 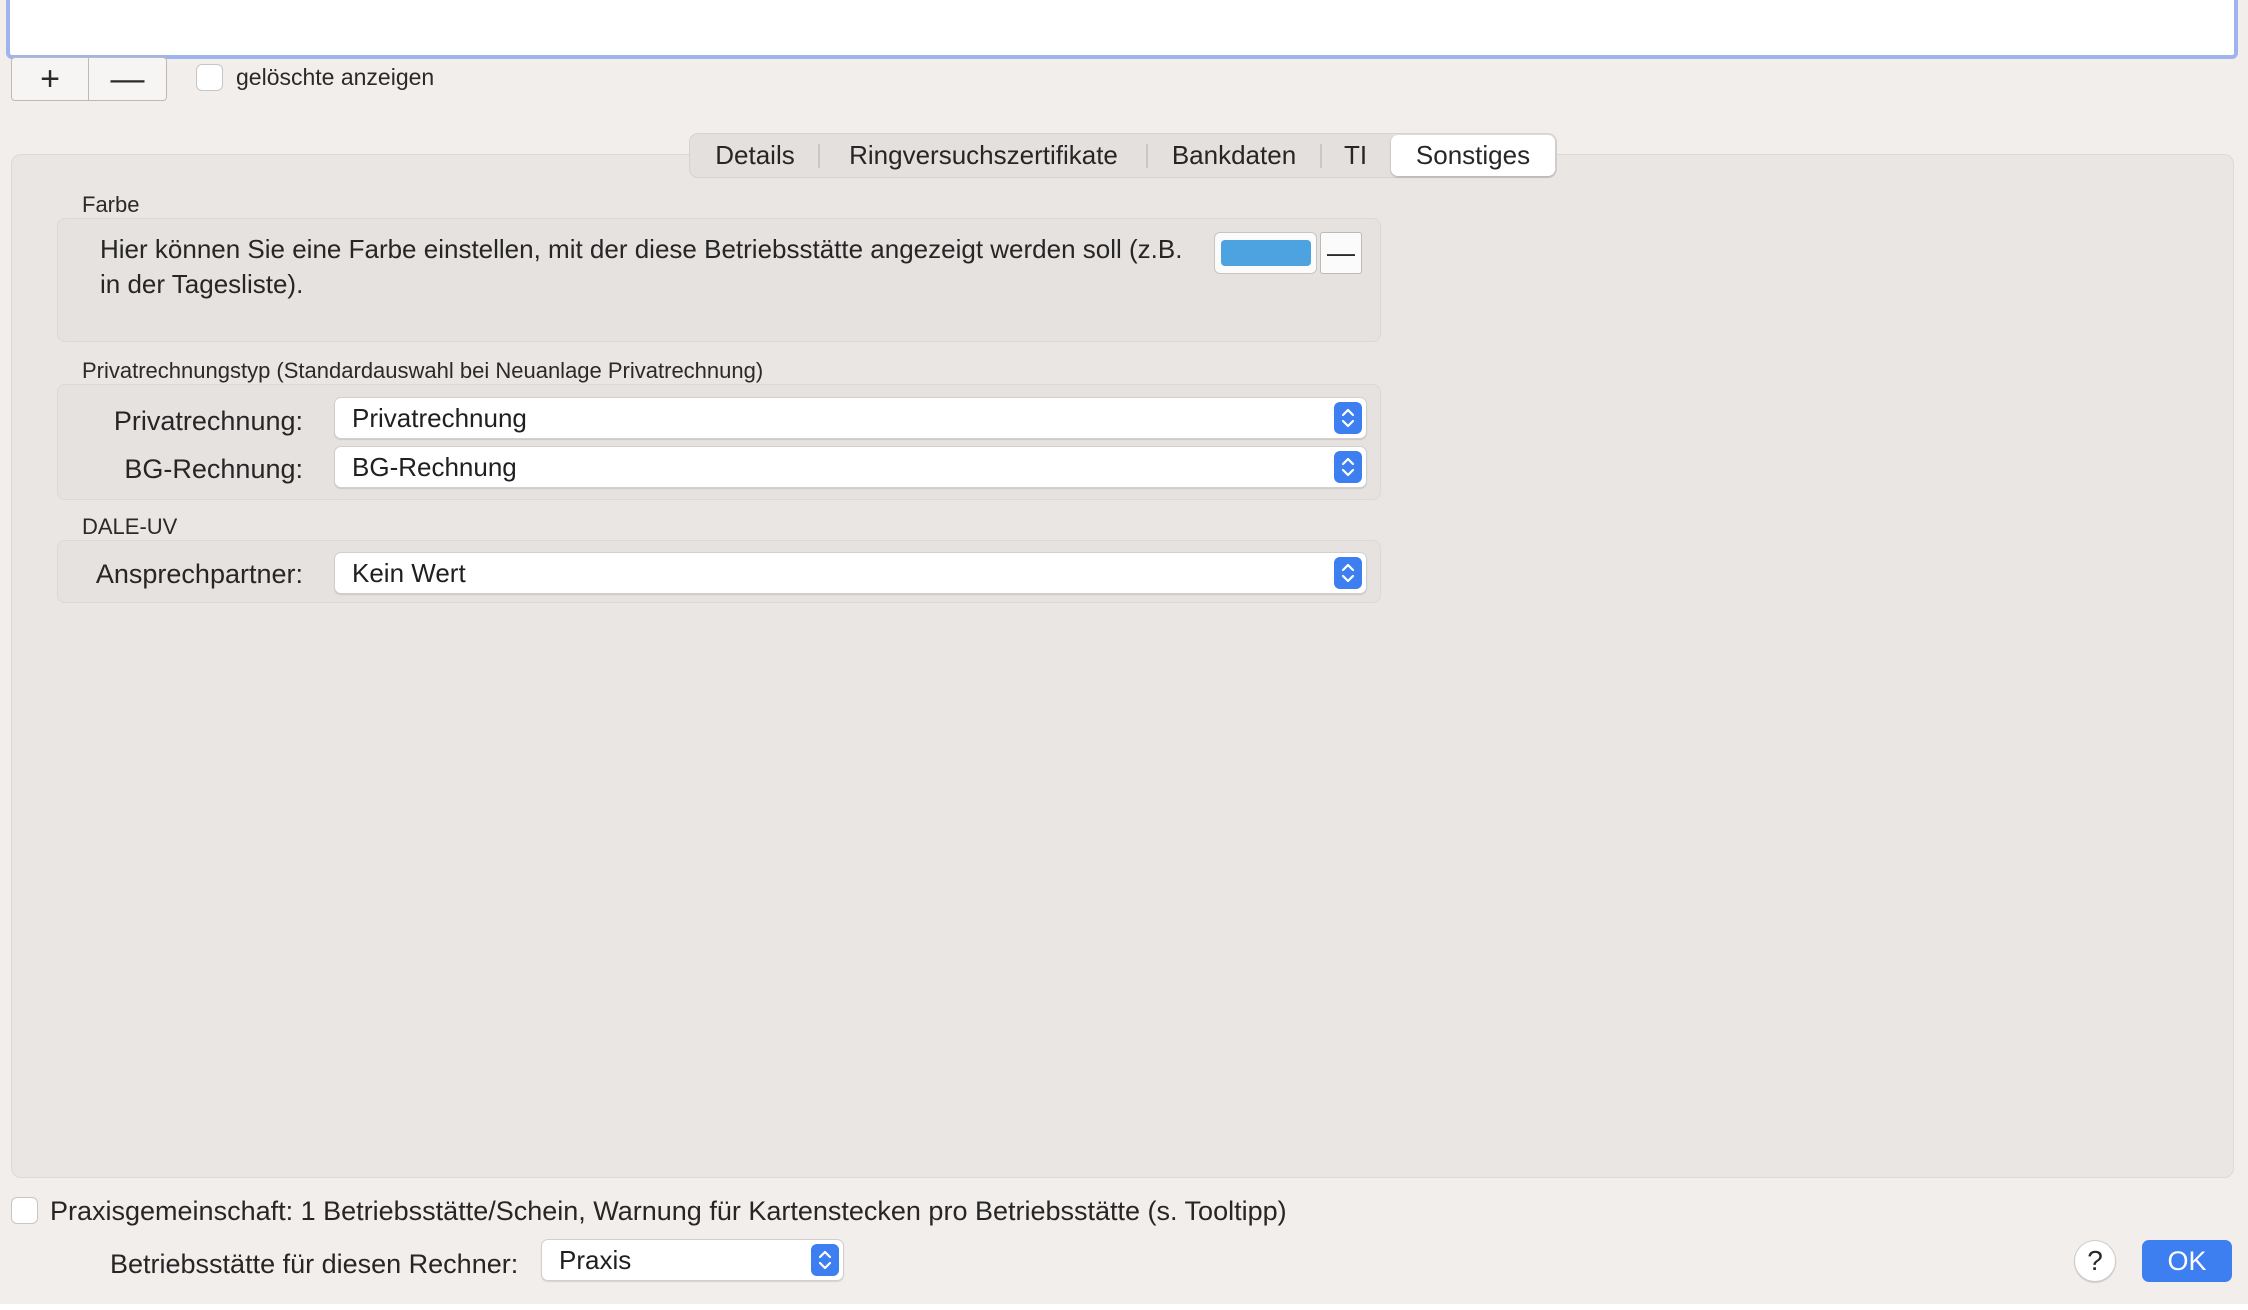 What do you see at coordinates (128, 79) in the screenshot?
I see `remove-button: —` at bounding box center [128, 79].